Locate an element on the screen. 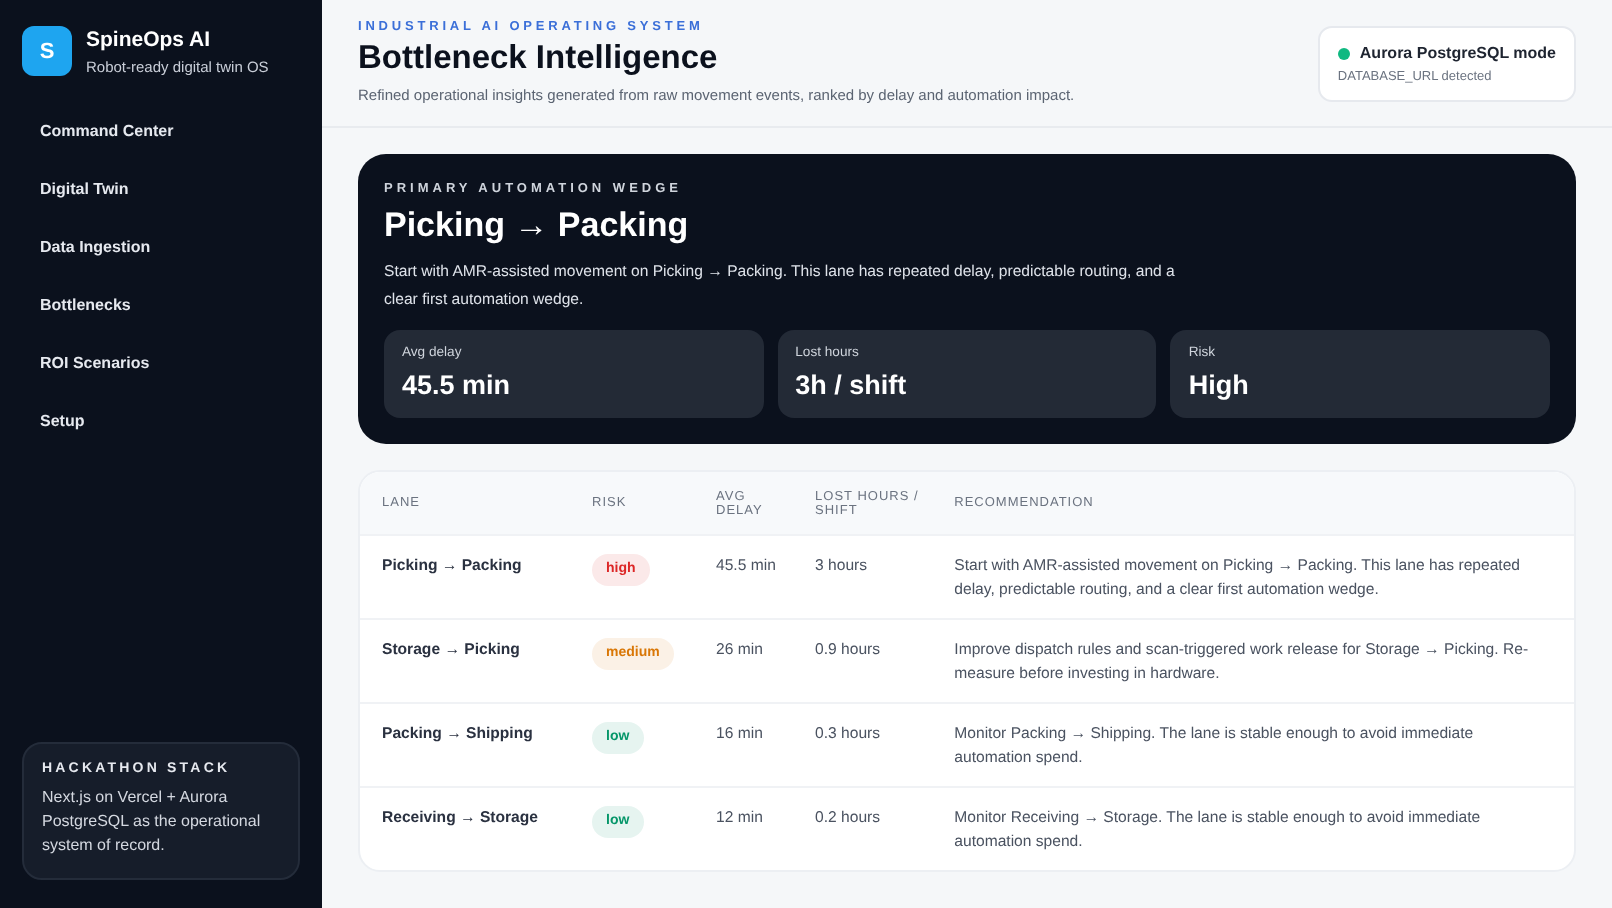 The width and height of the screenshot is (1612, 908). app-logo: S is located at coordinates (47, 51).